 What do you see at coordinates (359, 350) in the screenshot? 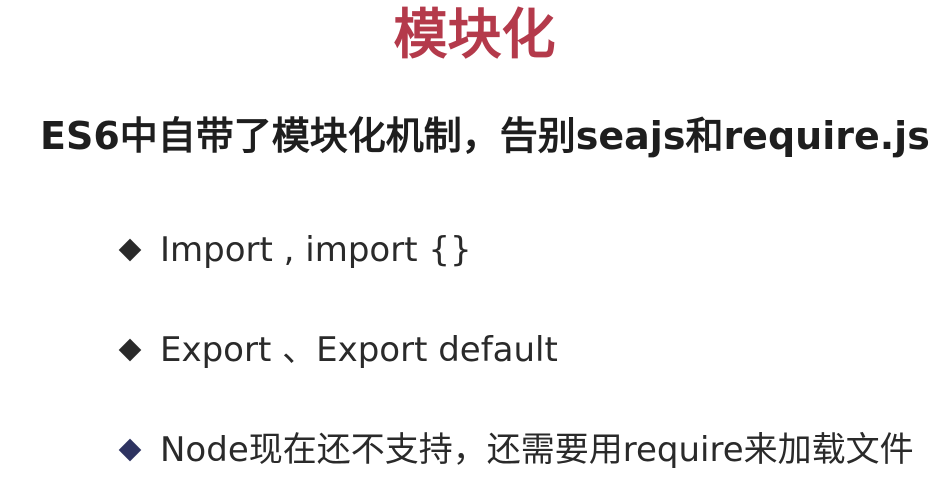
I see `bullet-text: Export 、Export default` at bounding box center [359, 350].